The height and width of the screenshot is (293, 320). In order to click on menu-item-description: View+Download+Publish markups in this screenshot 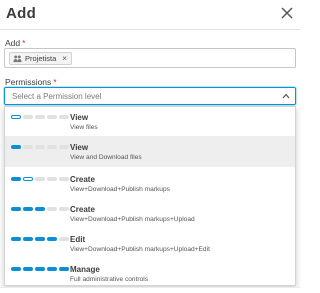, I will do `click(120, 189)`.